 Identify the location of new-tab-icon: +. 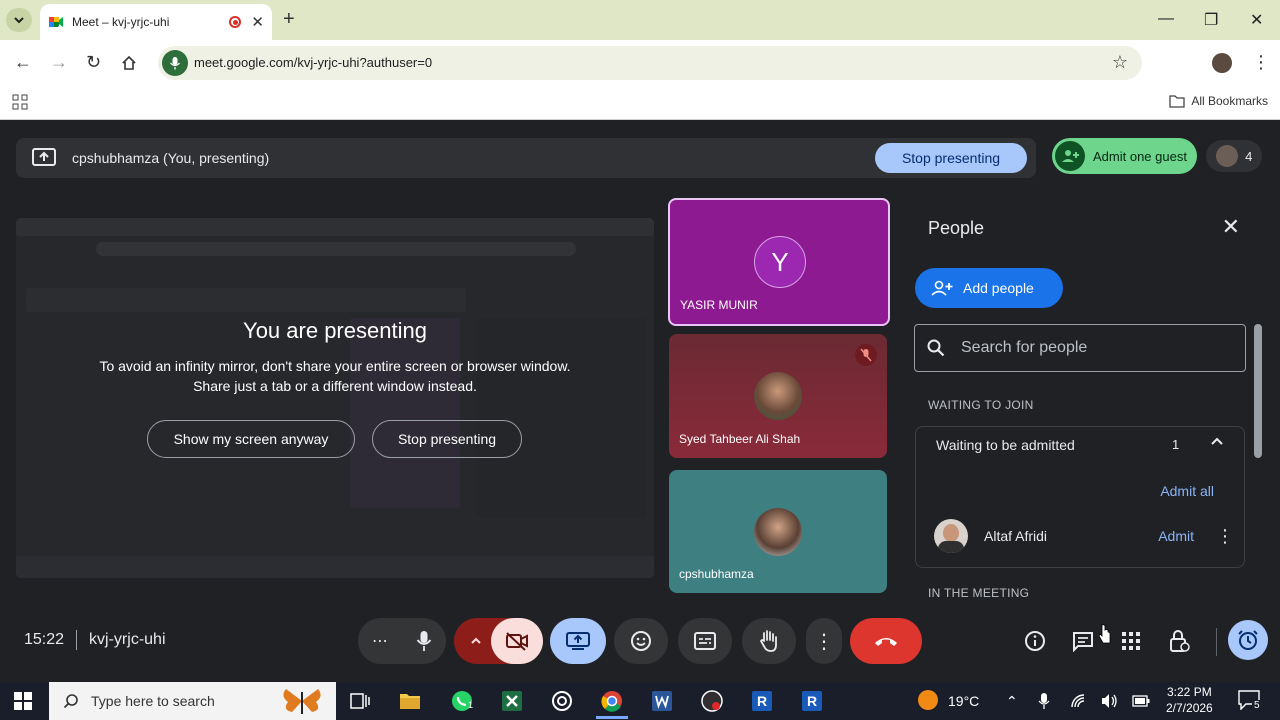
(289, 19).